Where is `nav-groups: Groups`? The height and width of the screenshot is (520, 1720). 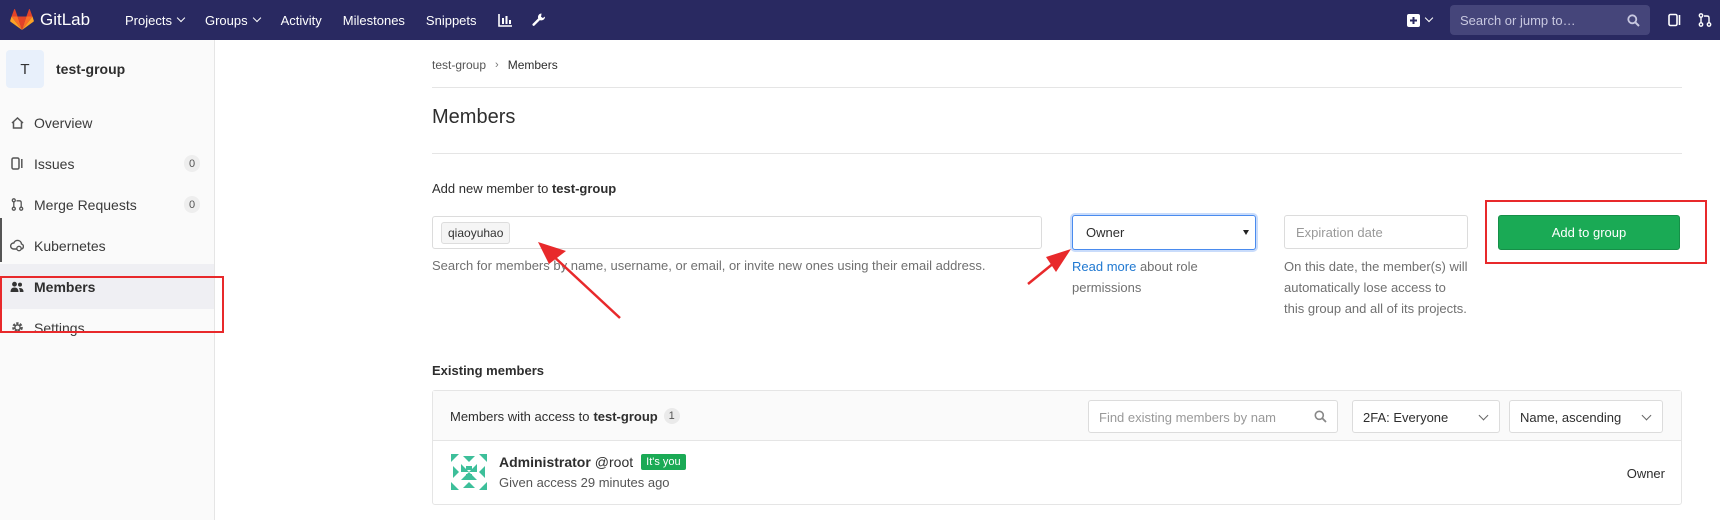 nav-groups: Groups is located at coordinates (232, 20).